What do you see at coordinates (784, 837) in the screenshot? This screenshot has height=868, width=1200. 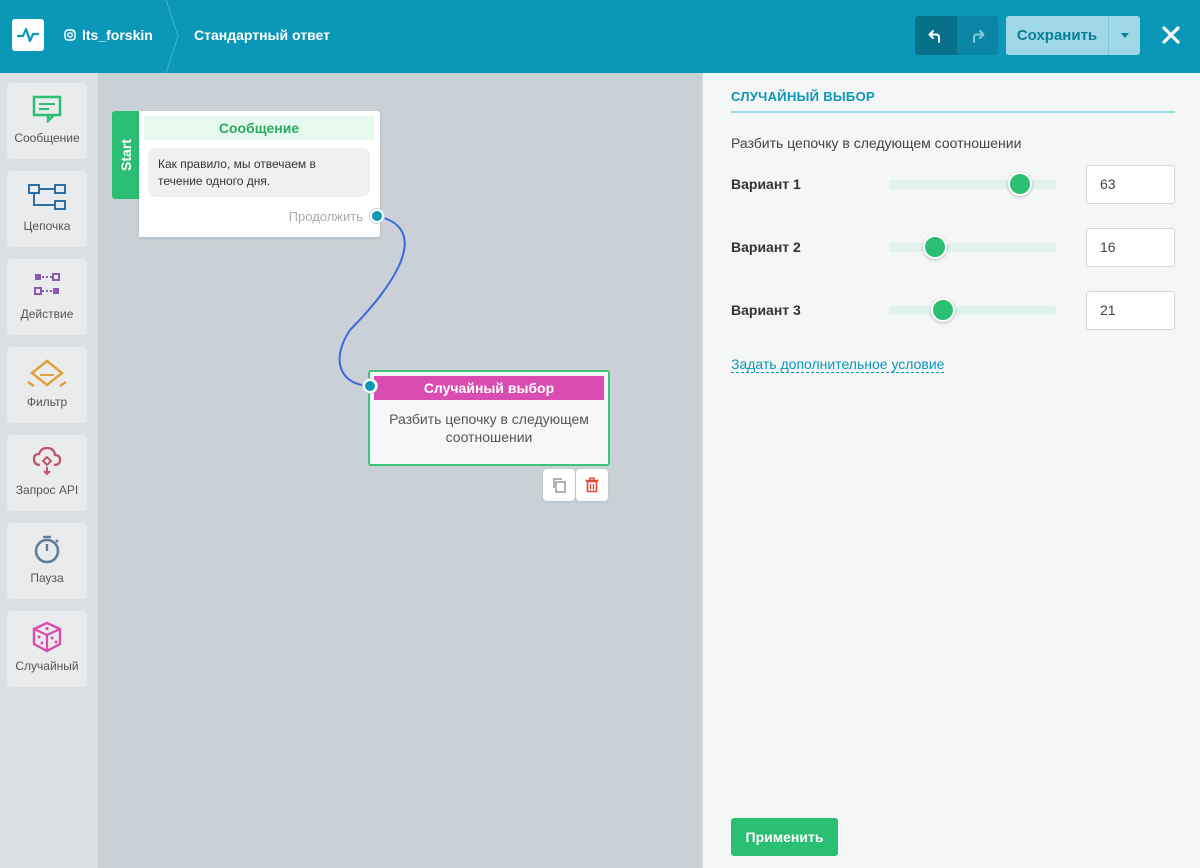 I see `apply-button: Применить` at bounding box center [784, 837].